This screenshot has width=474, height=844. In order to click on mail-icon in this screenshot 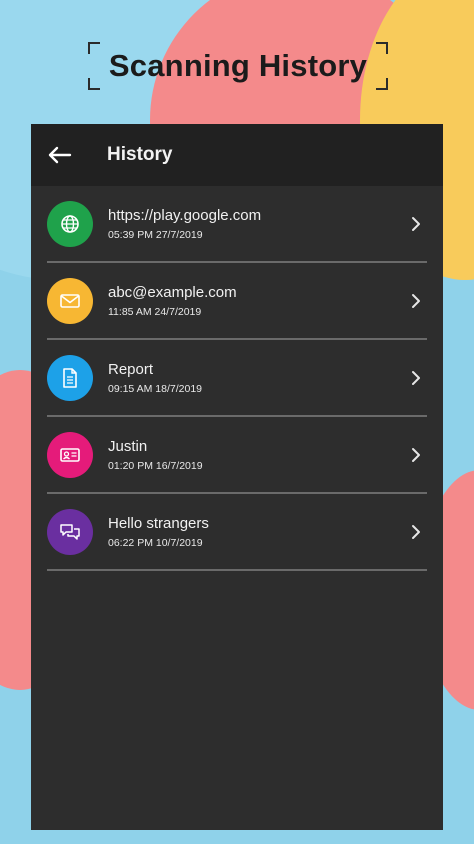, I will do `click(70, 300)`.